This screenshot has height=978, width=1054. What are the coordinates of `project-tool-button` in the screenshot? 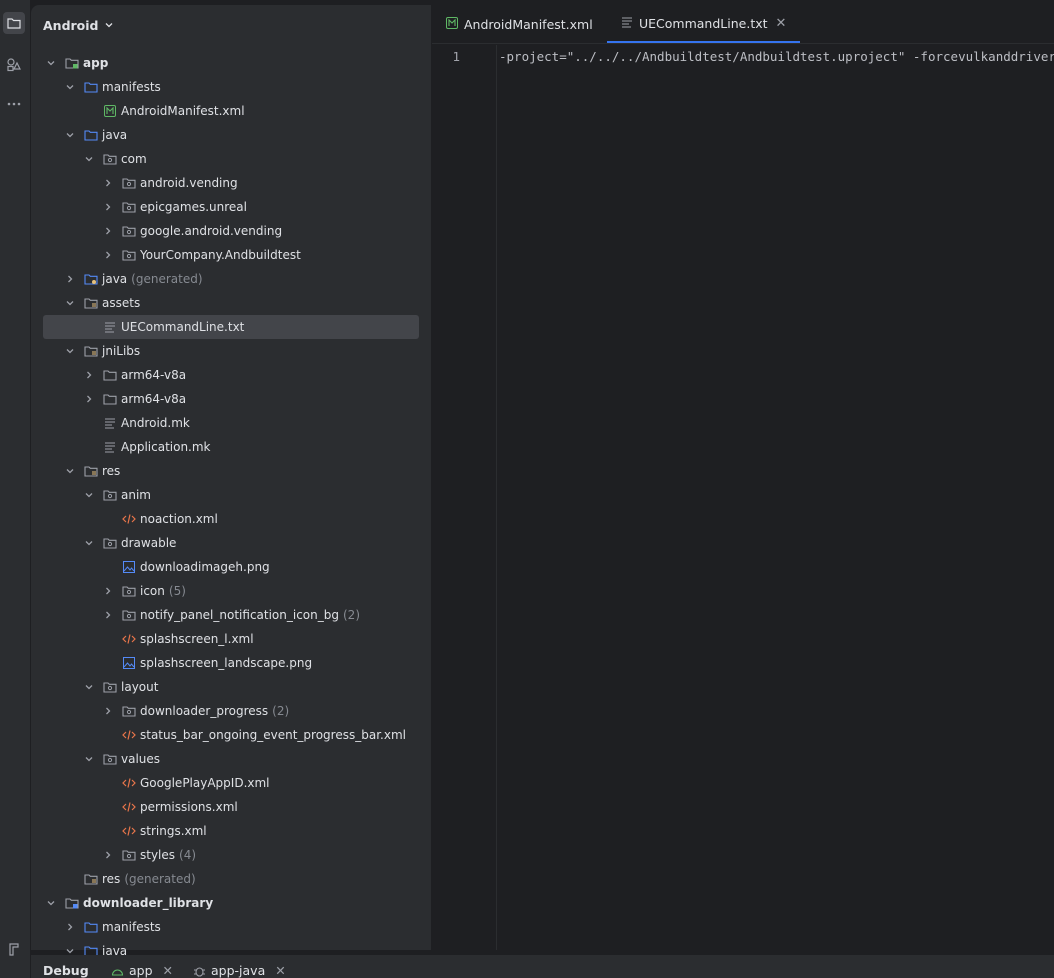 It's located at (14, 23).